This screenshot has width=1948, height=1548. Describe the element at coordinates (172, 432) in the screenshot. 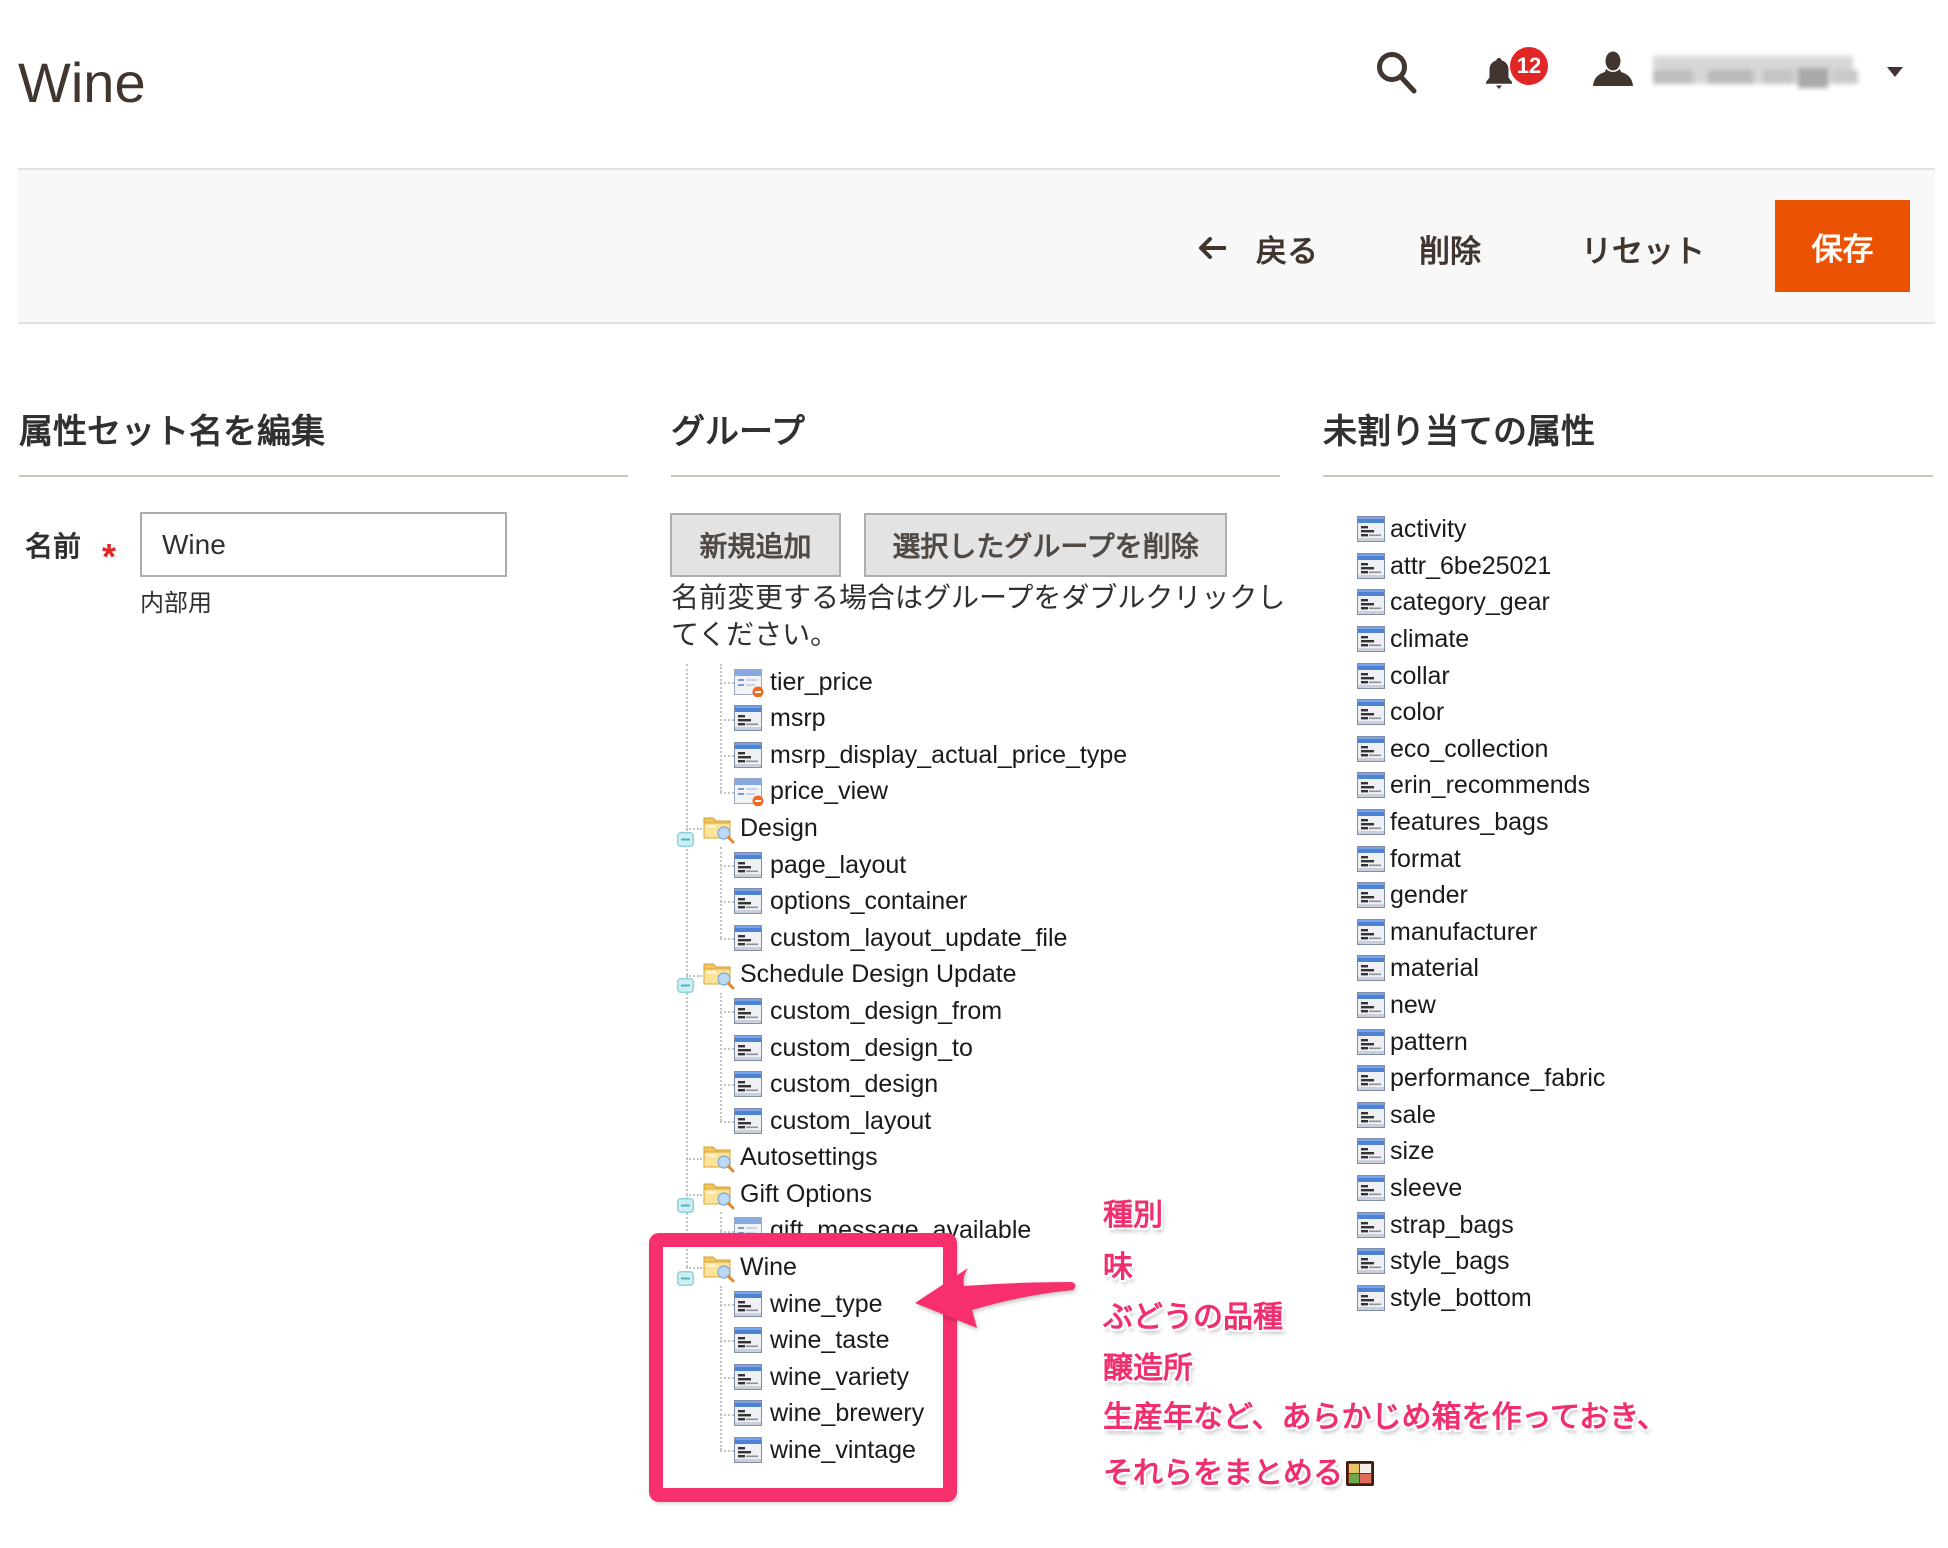

I see `edit-set-name-heading: 属性セット名を編集` at that location.